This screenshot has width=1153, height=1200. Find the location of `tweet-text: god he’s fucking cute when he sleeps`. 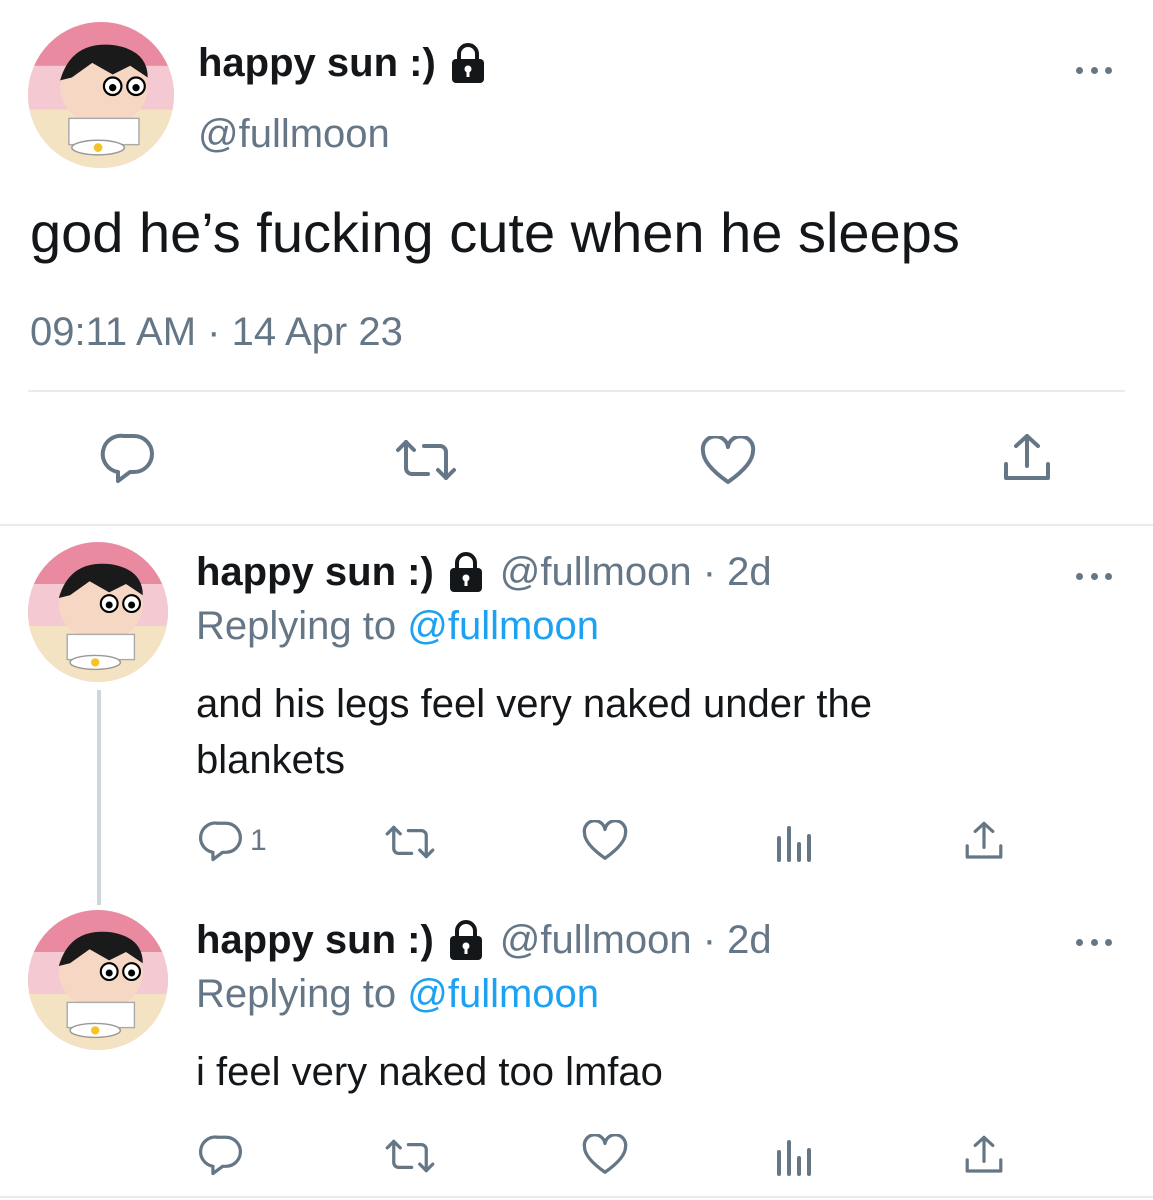

tweet-text: god he’s fucking cute when he sleeps is located at coordinates (495, 232).